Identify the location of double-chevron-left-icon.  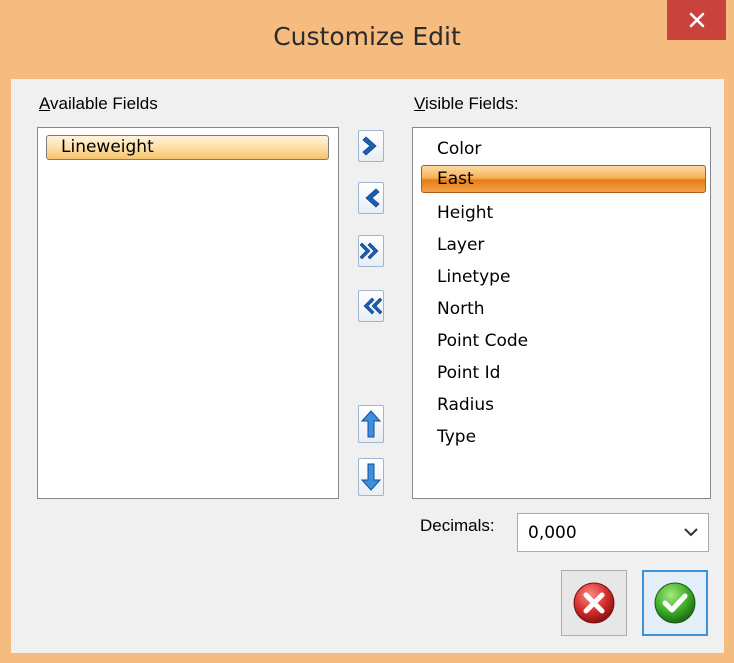
(372, 306).